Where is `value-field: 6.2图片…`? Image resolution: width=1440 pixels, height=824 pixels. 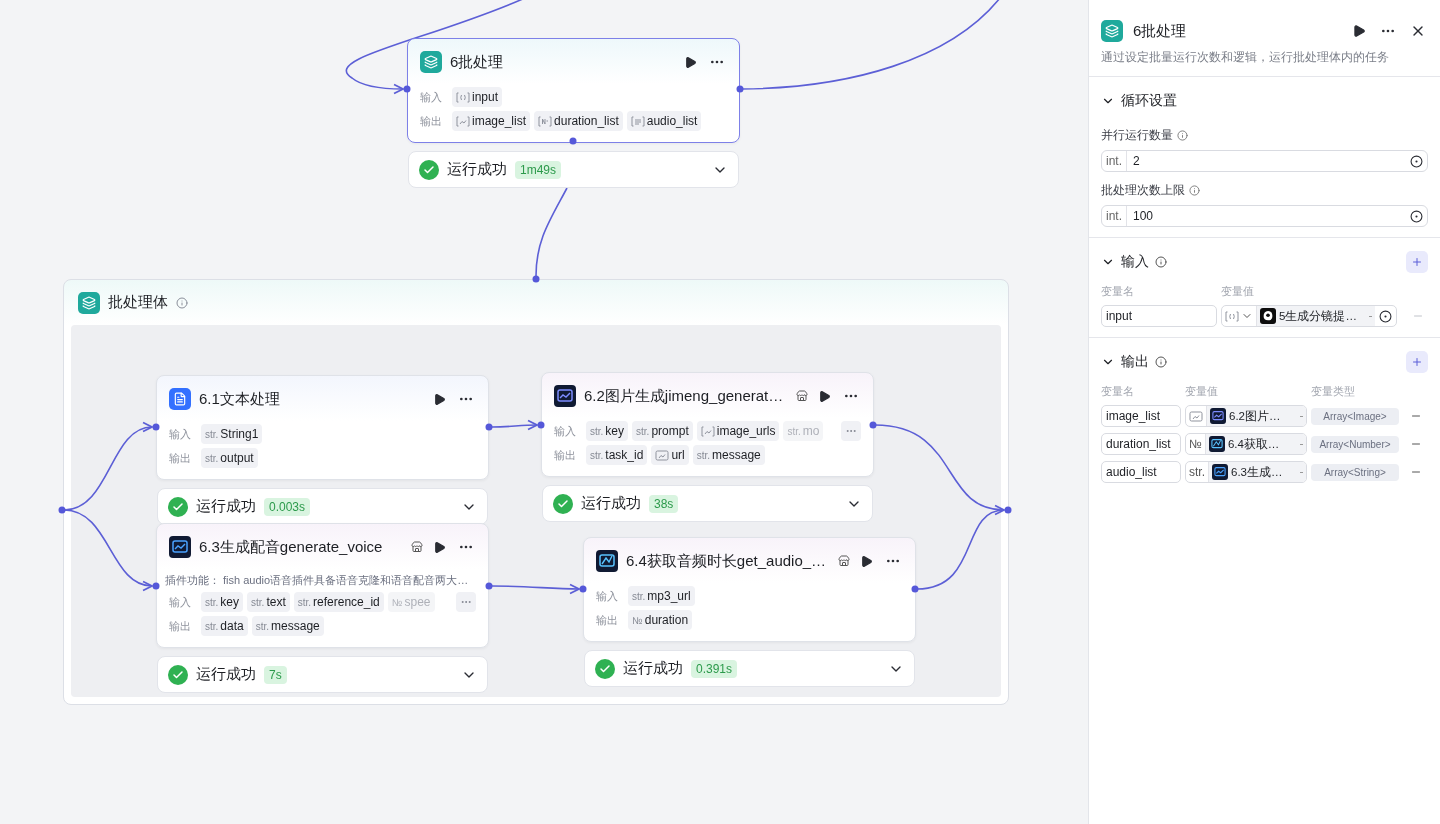
value-field: 6.2图片… is located at coordinates (1246, 416).